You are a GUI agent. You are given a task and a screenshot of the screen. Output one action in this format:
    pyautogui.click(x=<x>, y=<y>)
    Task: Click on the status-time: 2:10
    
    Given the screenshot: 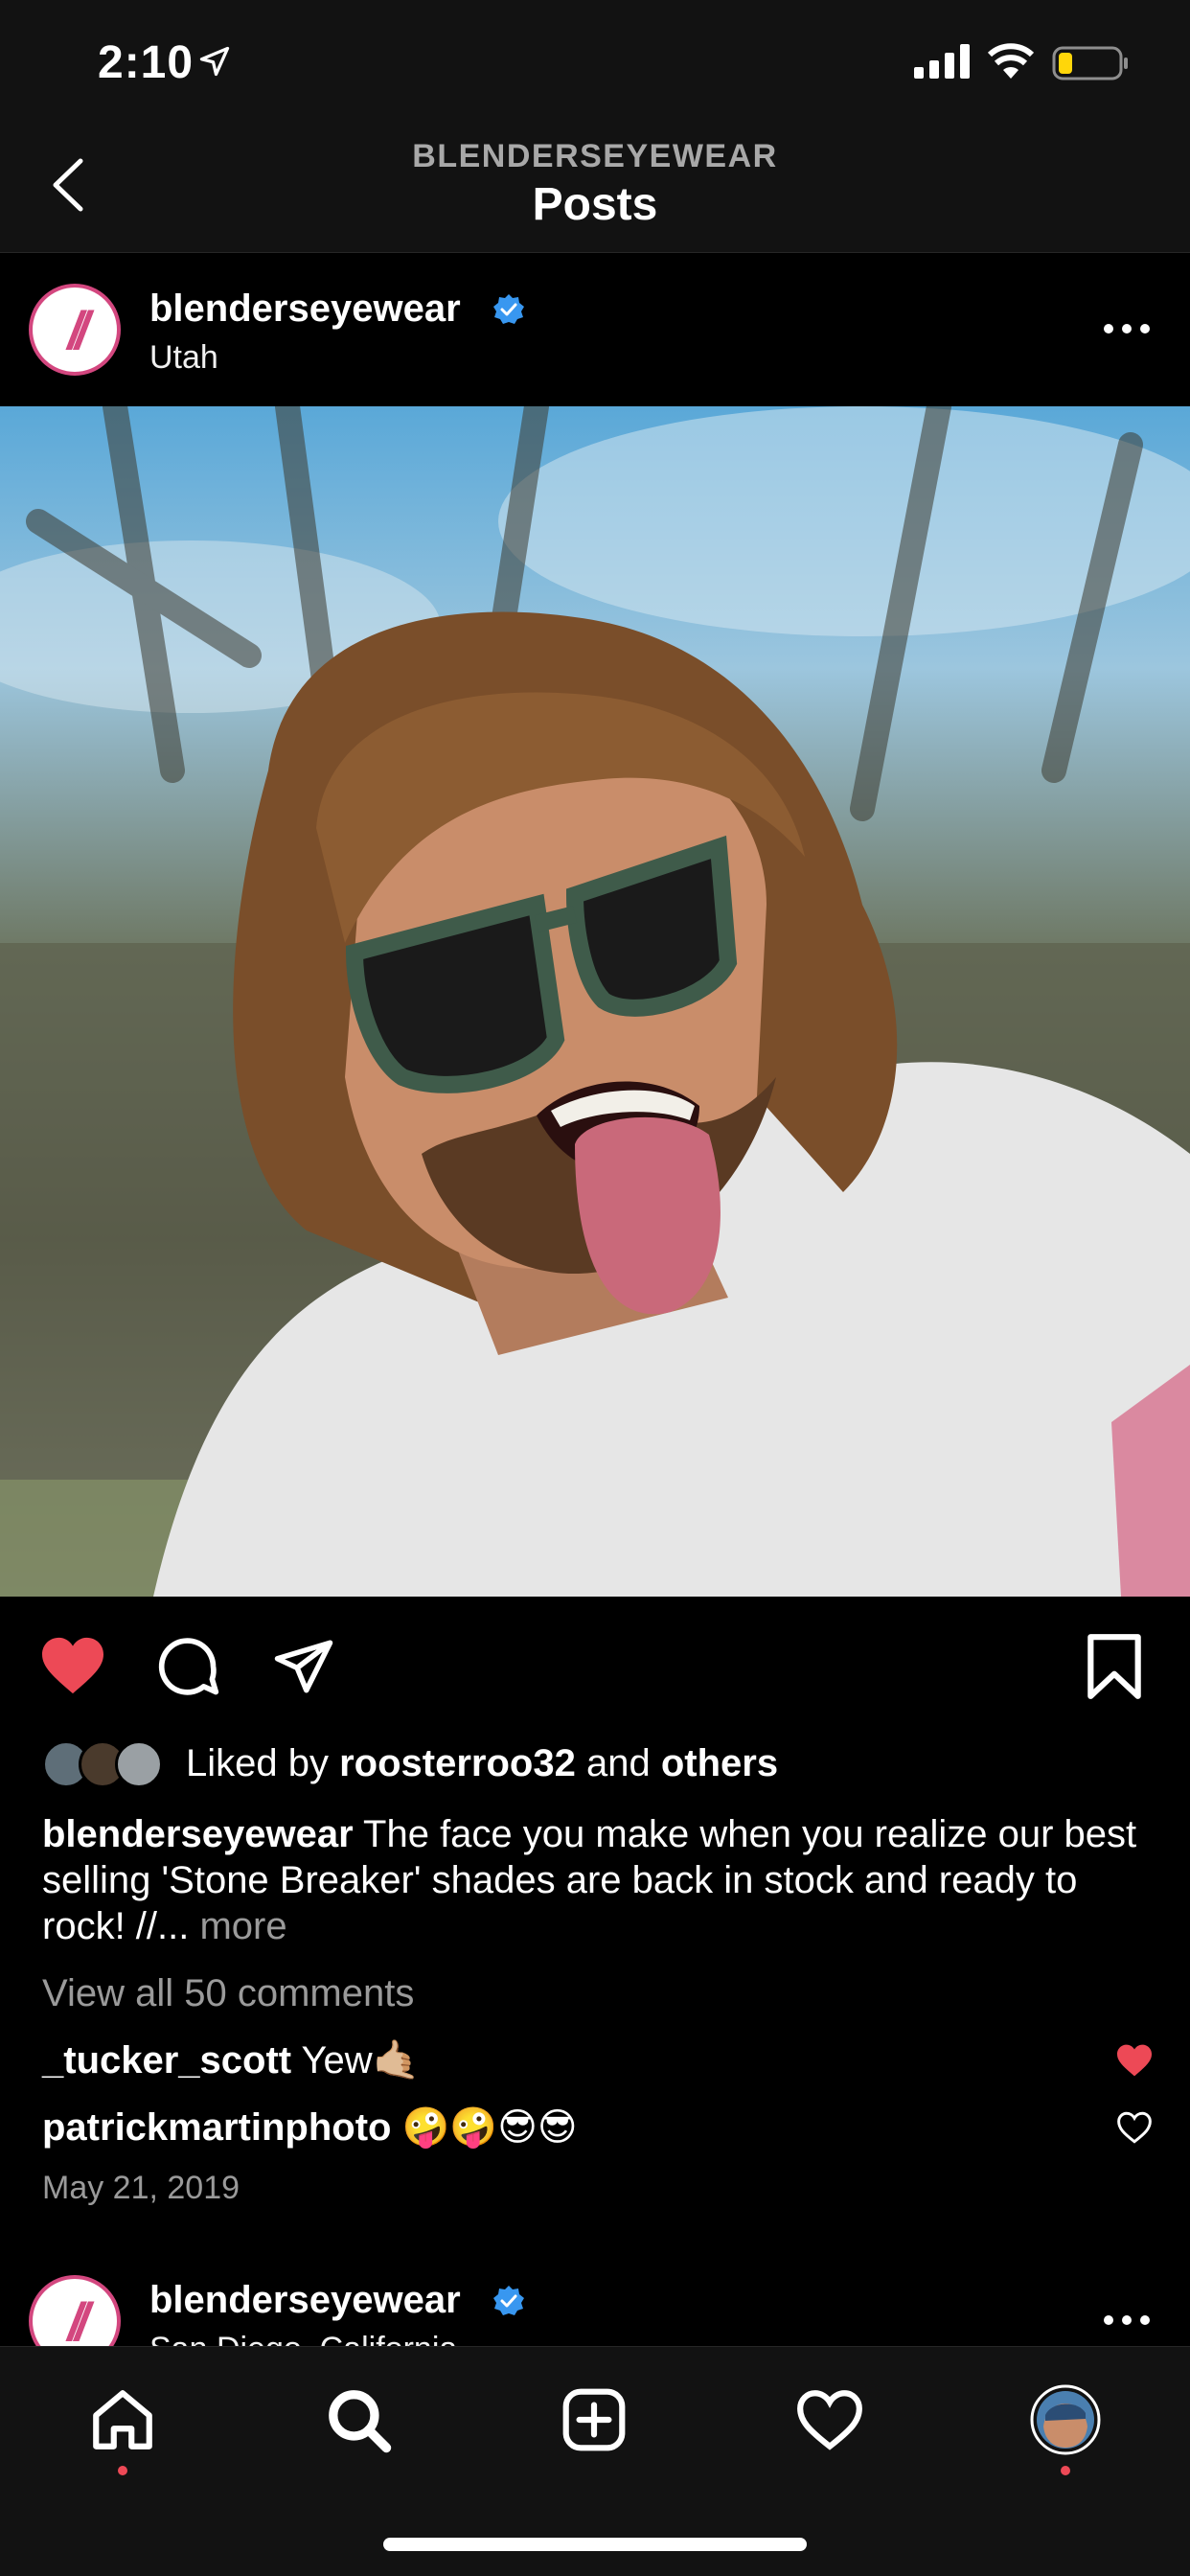 What is the action you would take?
    pyautogui.click(x=147, y=63)
    